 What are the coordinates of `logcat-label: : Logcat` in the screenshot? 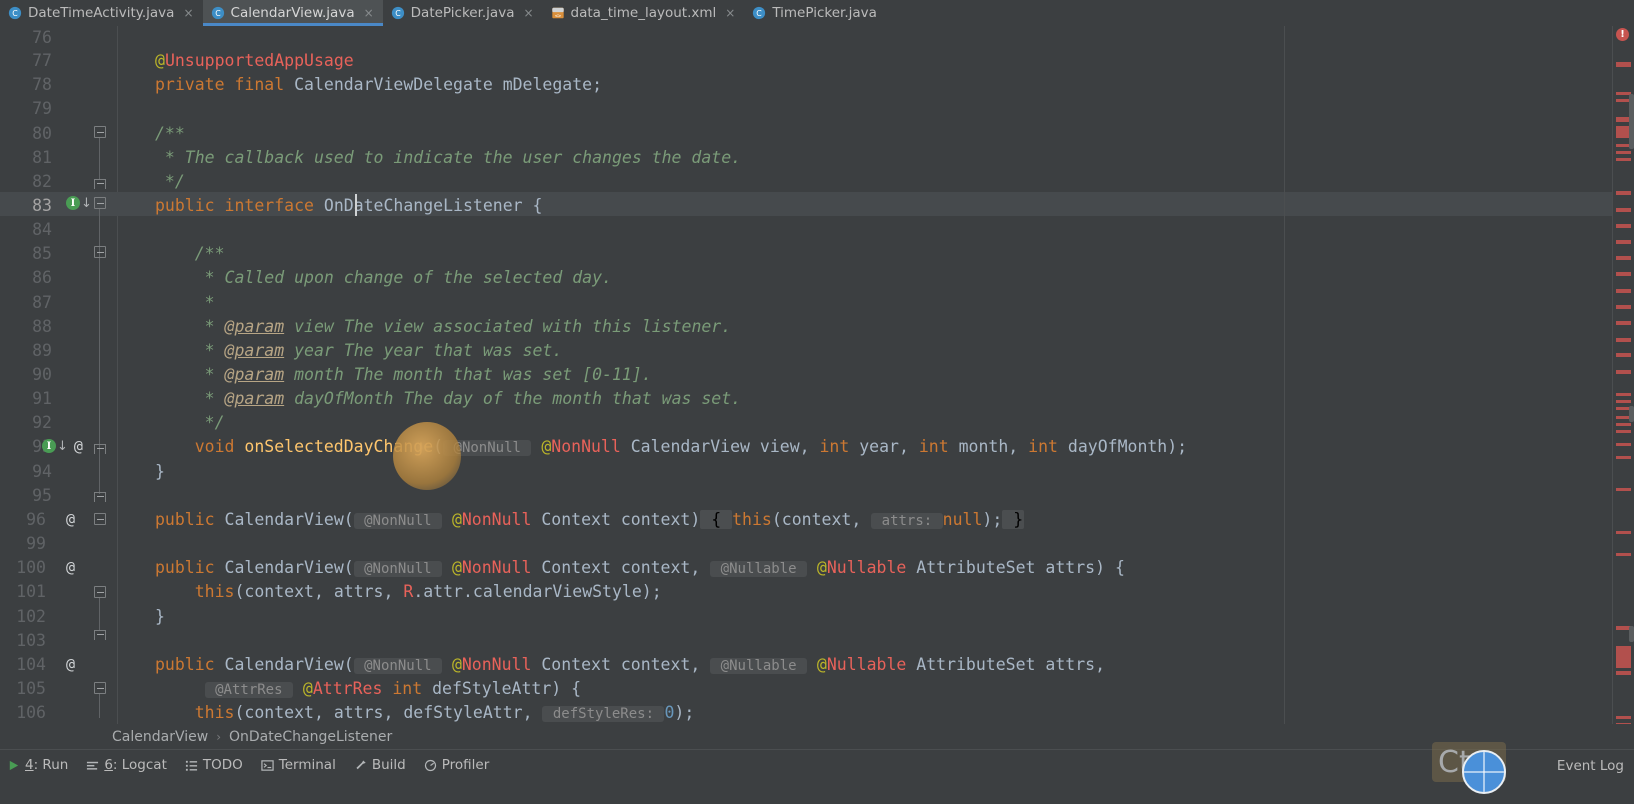 It's located at (139, 765).